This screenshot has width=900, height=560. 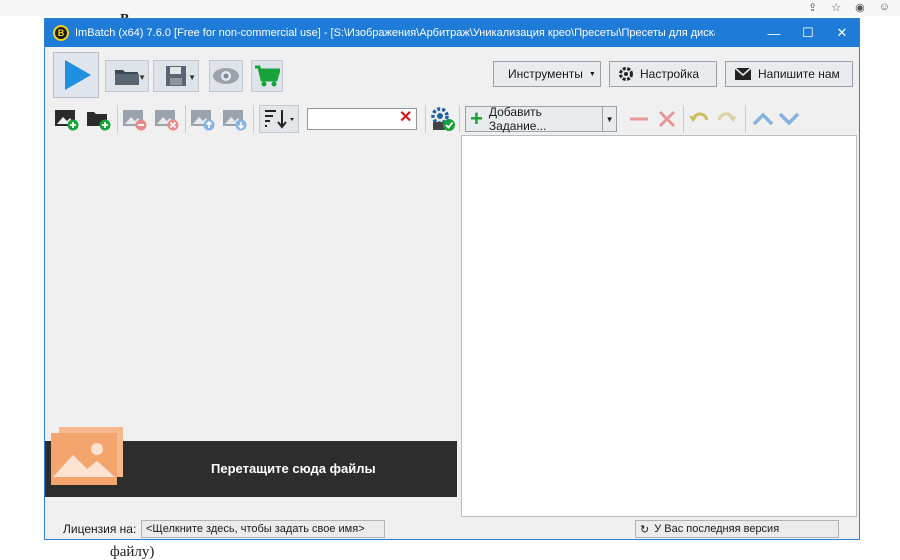 I want to click on minus-icon, so click(x=639, y=119).